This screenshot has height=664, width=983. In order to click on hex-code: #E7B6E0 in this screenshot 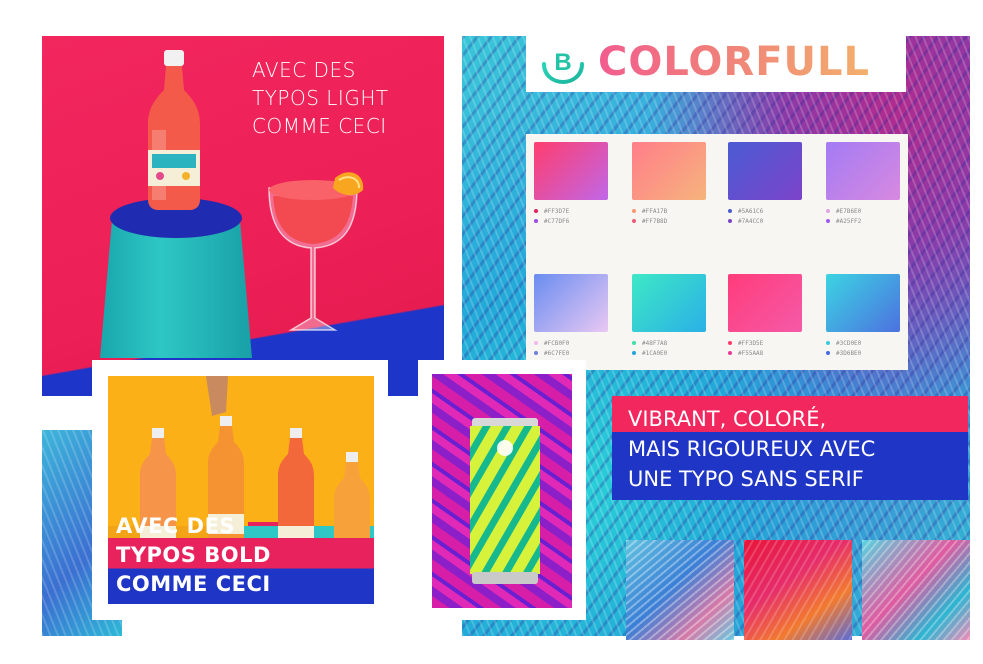, I will do `click(849, 211)`.